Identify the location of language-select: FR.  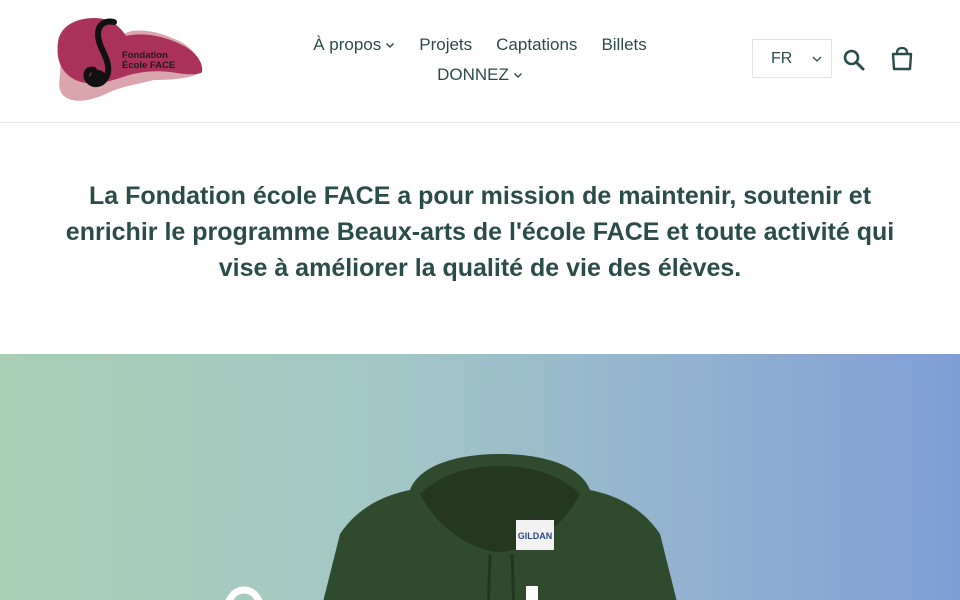
(792, 58).